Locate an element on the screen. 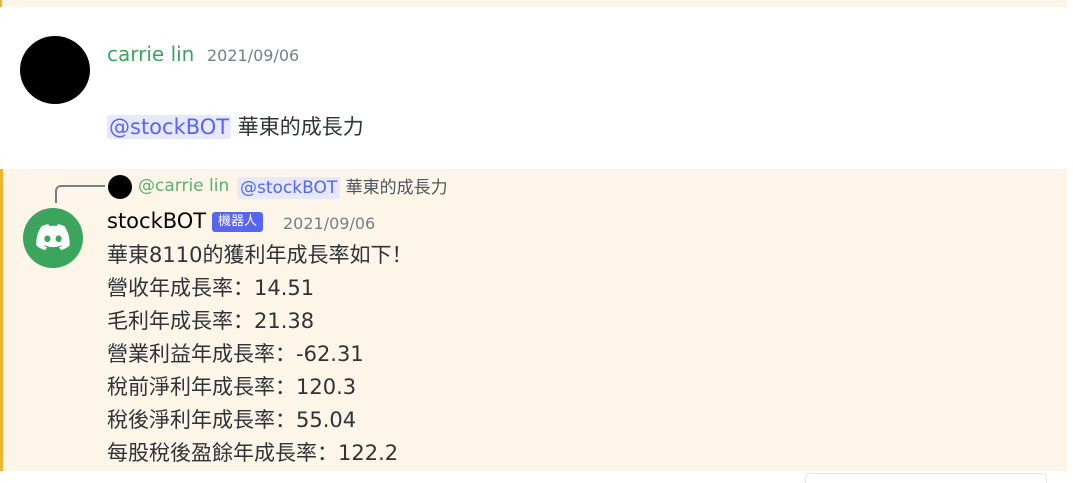  bot-line-net-income: 稅後淨利年成長率：55.04 is located at coordinates (232, 420).